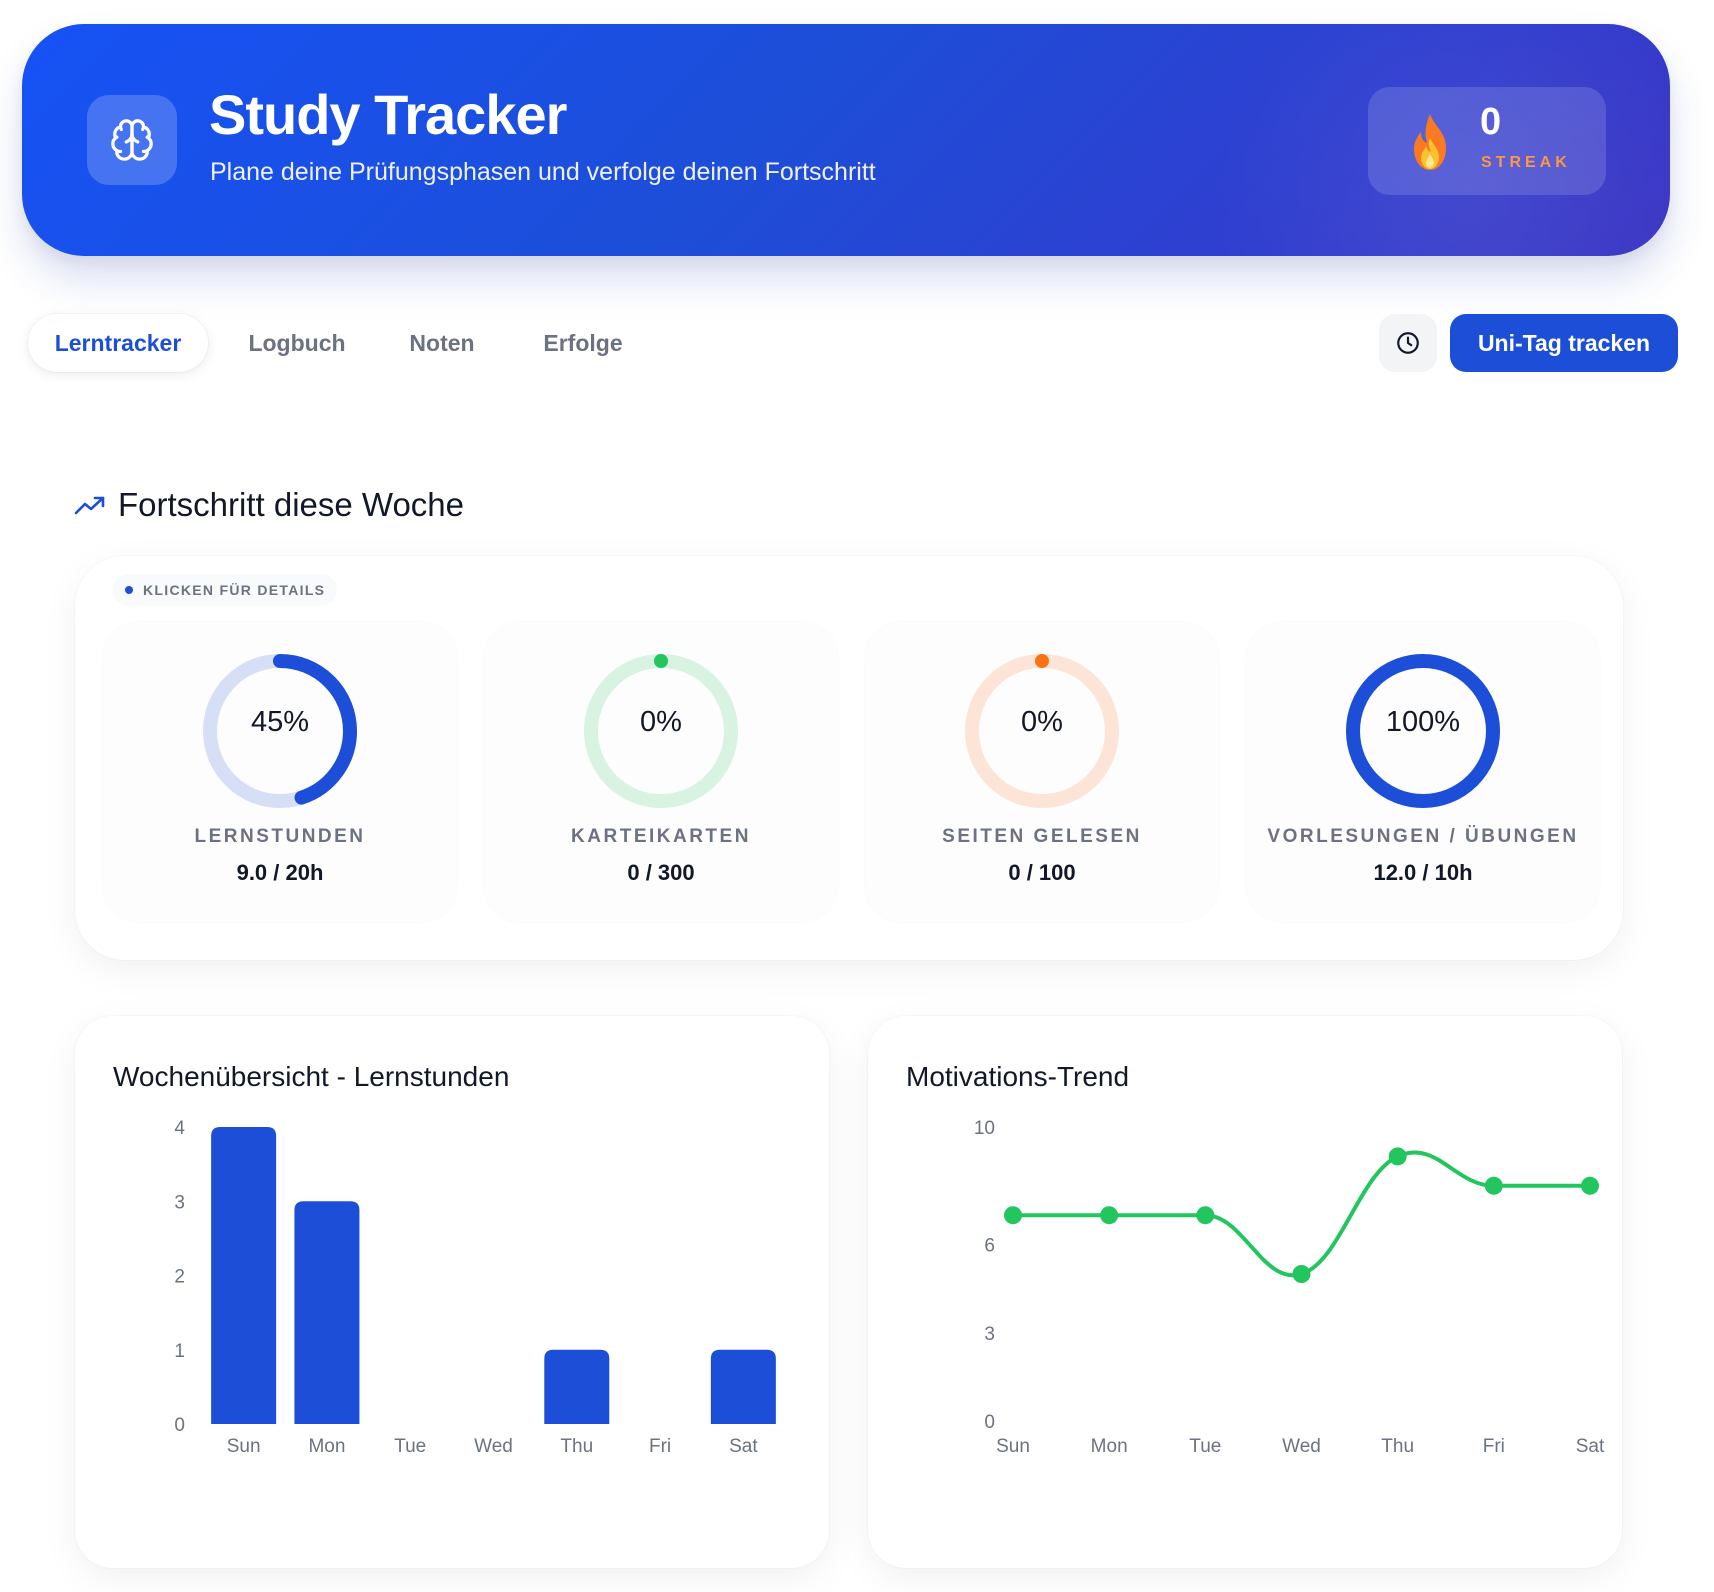  I want to click on point-sat, so click(1590, 1185).